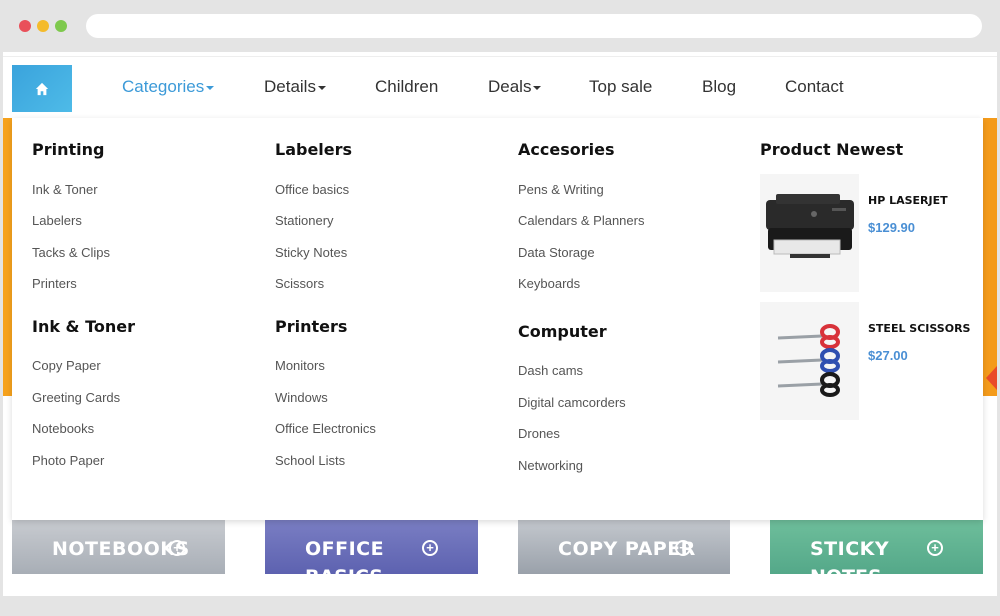  I want to click on menu-link: Windows, so click(301, 397).